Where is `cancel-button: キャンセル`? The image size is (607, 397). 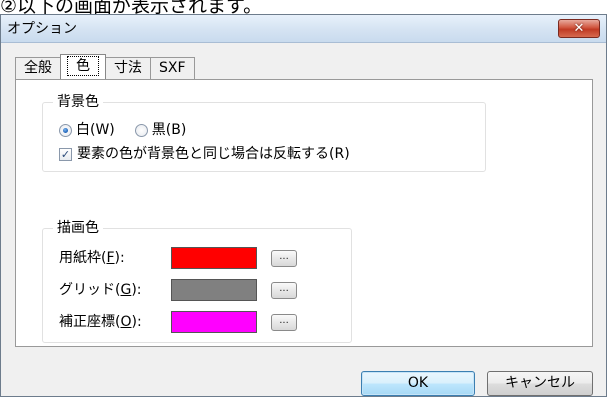 cancel-button: キャンセル is located at coordinates (540, 383).